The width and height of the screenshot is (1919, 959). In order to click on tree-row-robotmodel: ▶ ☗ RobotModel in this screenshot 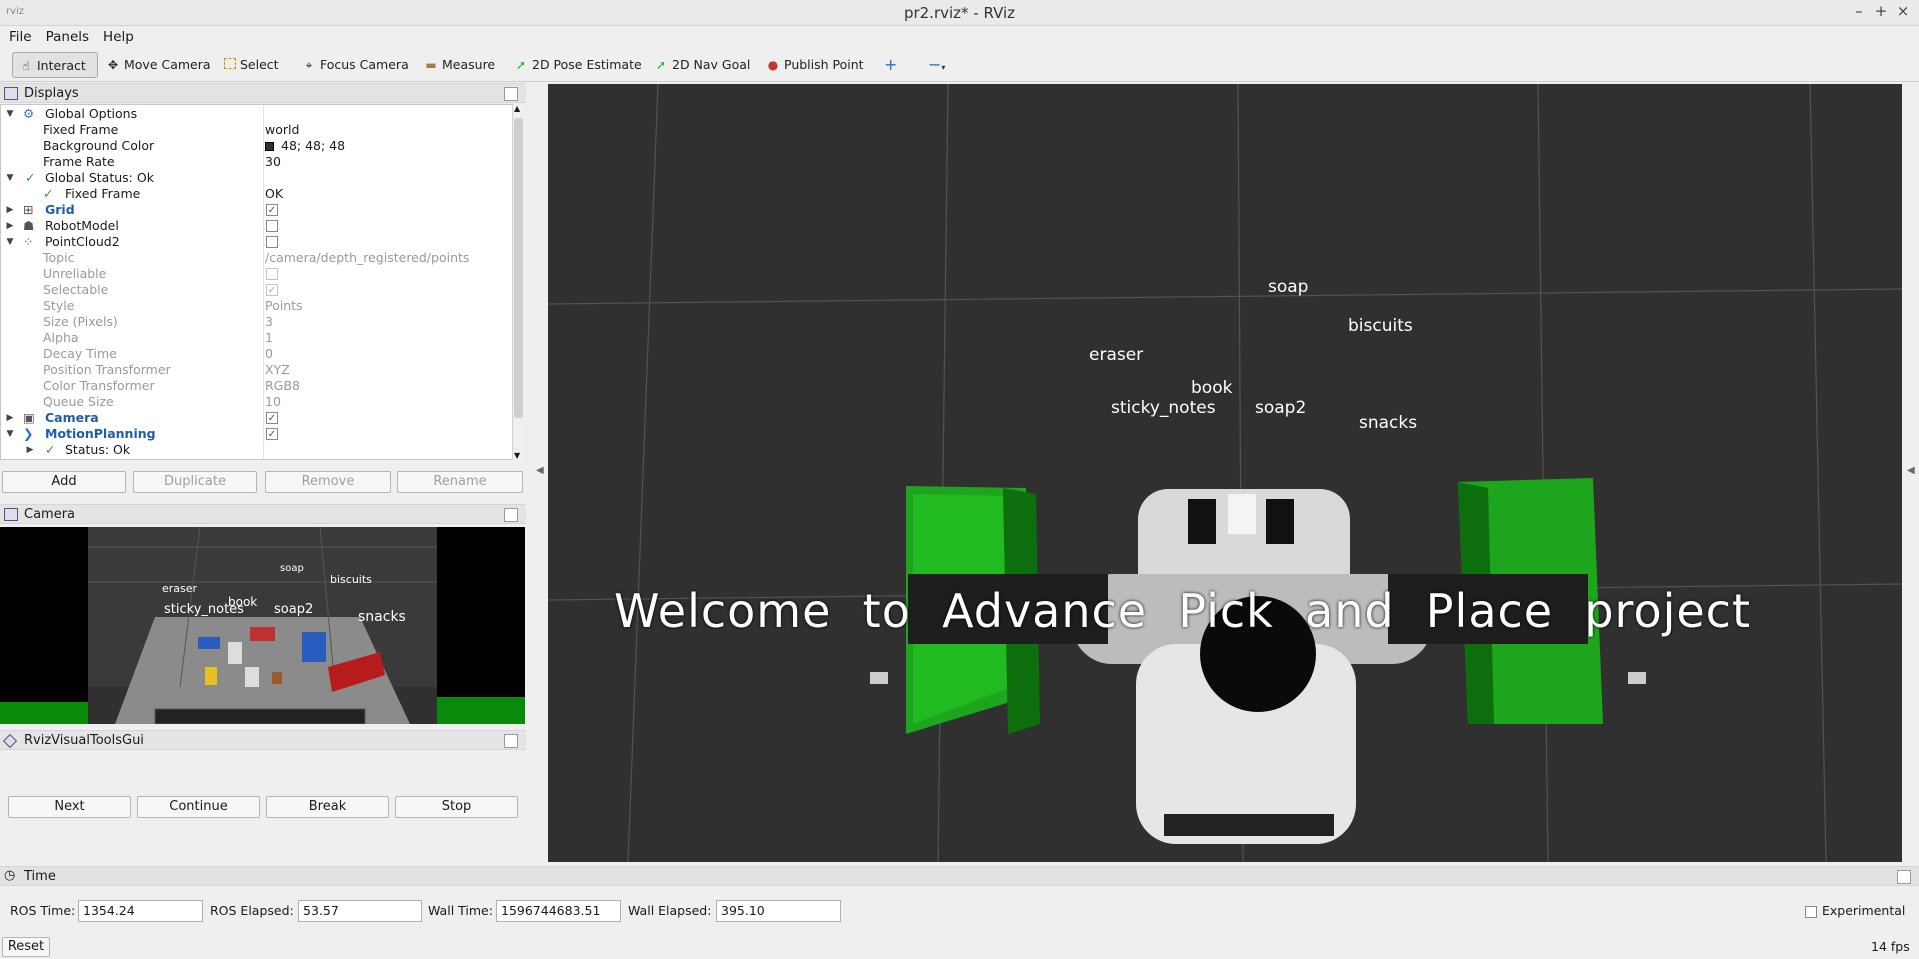, I will do `click(251, 226)`.